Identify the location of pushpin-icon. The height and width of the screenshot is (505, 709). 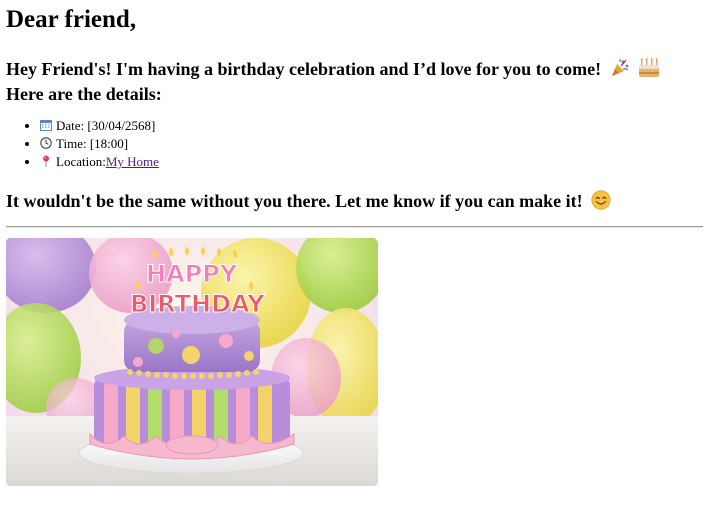
(46, 160).